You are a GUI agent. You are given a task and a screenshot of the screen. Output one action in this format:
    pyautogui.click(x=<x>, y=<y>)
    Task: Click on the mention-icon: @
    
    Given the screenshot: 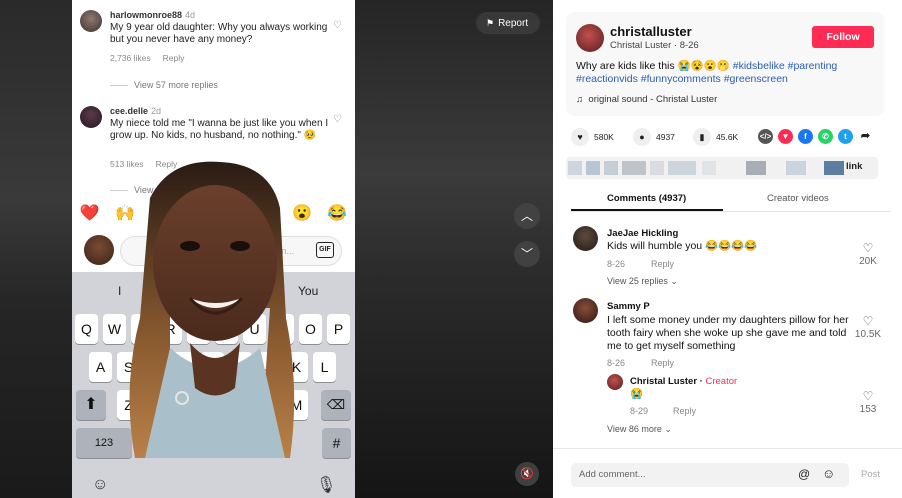 What is the action you would take?
    pyautogui.click(x=804, y=474)
    